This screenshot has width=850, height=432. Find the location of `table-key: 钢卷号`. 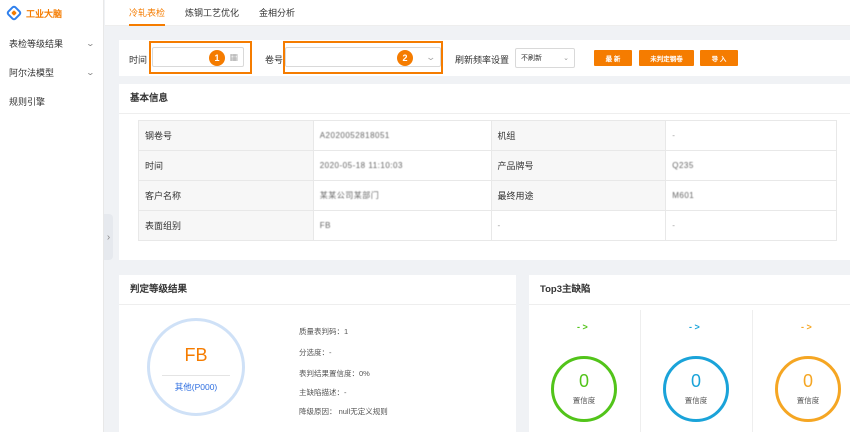

table-key: 钢卷号 is located at coordinates (226, 135).